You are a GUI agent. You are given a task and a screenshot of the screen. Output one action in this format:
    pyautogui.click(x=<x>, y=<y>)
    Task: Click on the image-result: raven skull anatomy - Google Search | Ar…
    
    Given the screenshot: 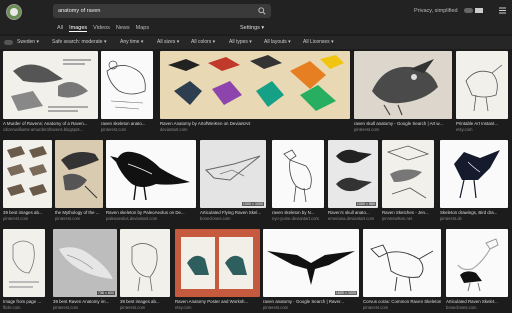 What is the action you would take?
    pyautogui.click(x=403, y=92)
    